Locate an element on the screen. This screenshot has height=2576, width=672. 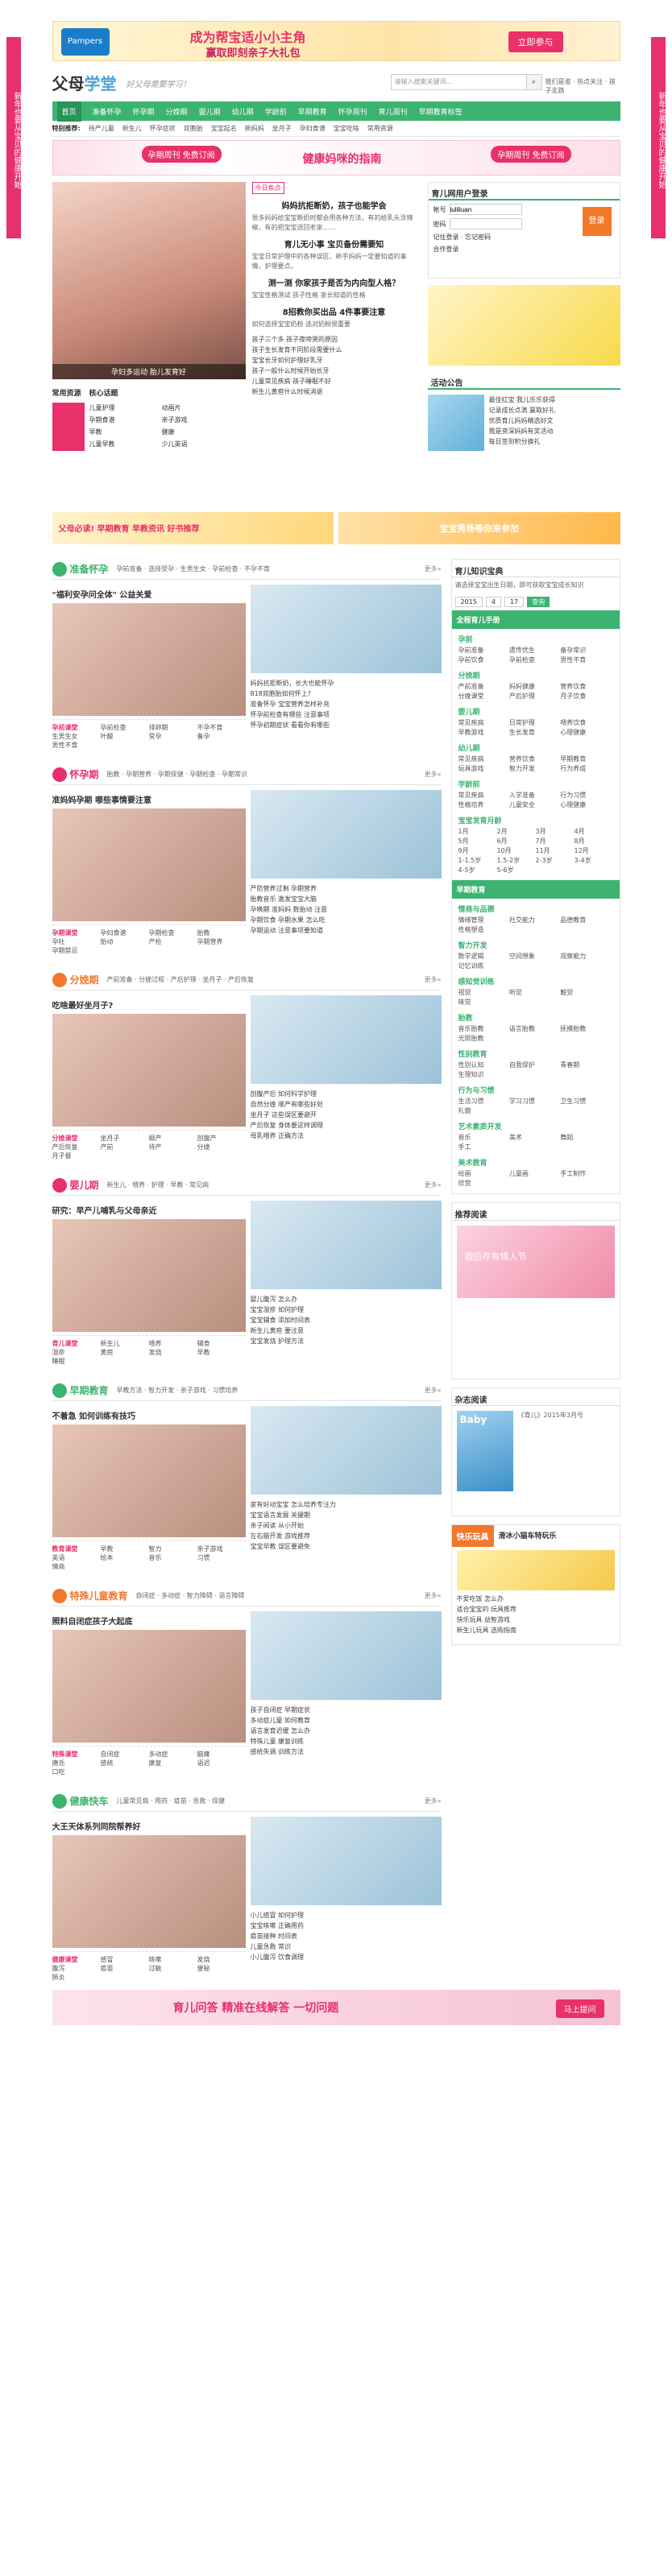
nav-item-home: 首页 is located at coordinates (68, 112).